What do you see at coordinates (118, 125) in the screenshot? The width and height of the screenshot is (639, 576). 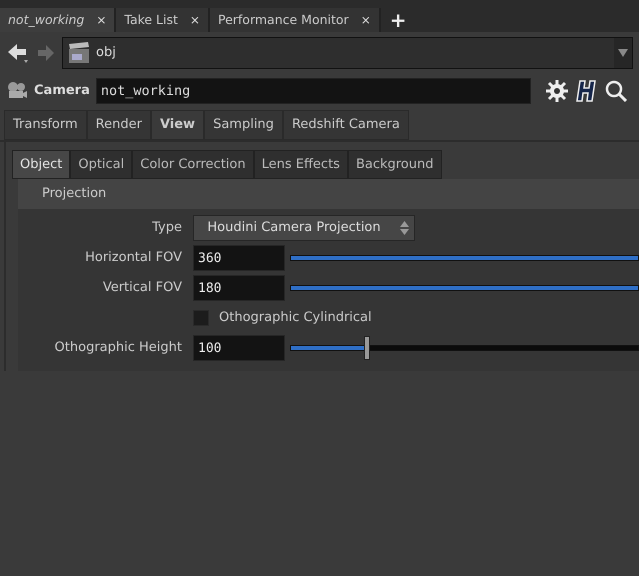 I see `parameter-tab: Render` at bounding box center [118, 125].